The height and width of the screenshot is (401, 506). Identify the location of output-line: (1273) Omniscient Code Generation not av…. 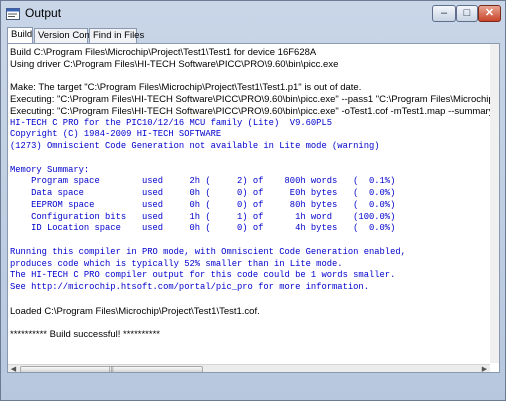
(195, 146).